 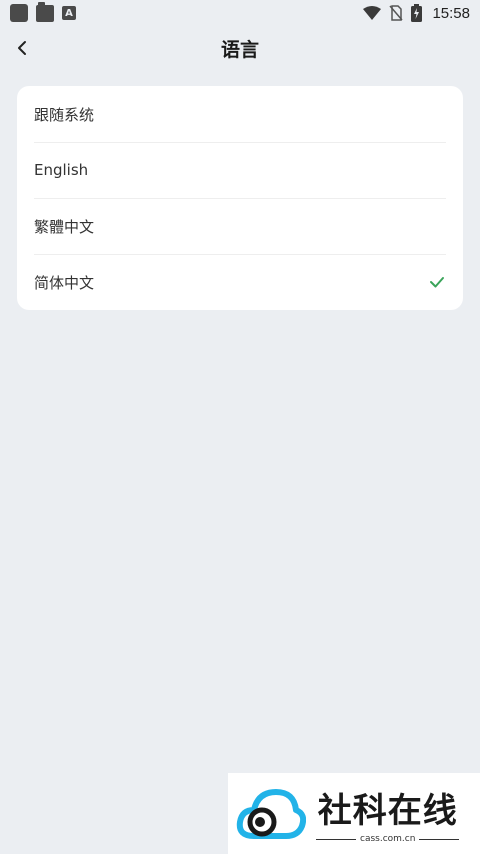 I want to click on watermark-url-row: cass.com.cn, so click(x=388, y=839).